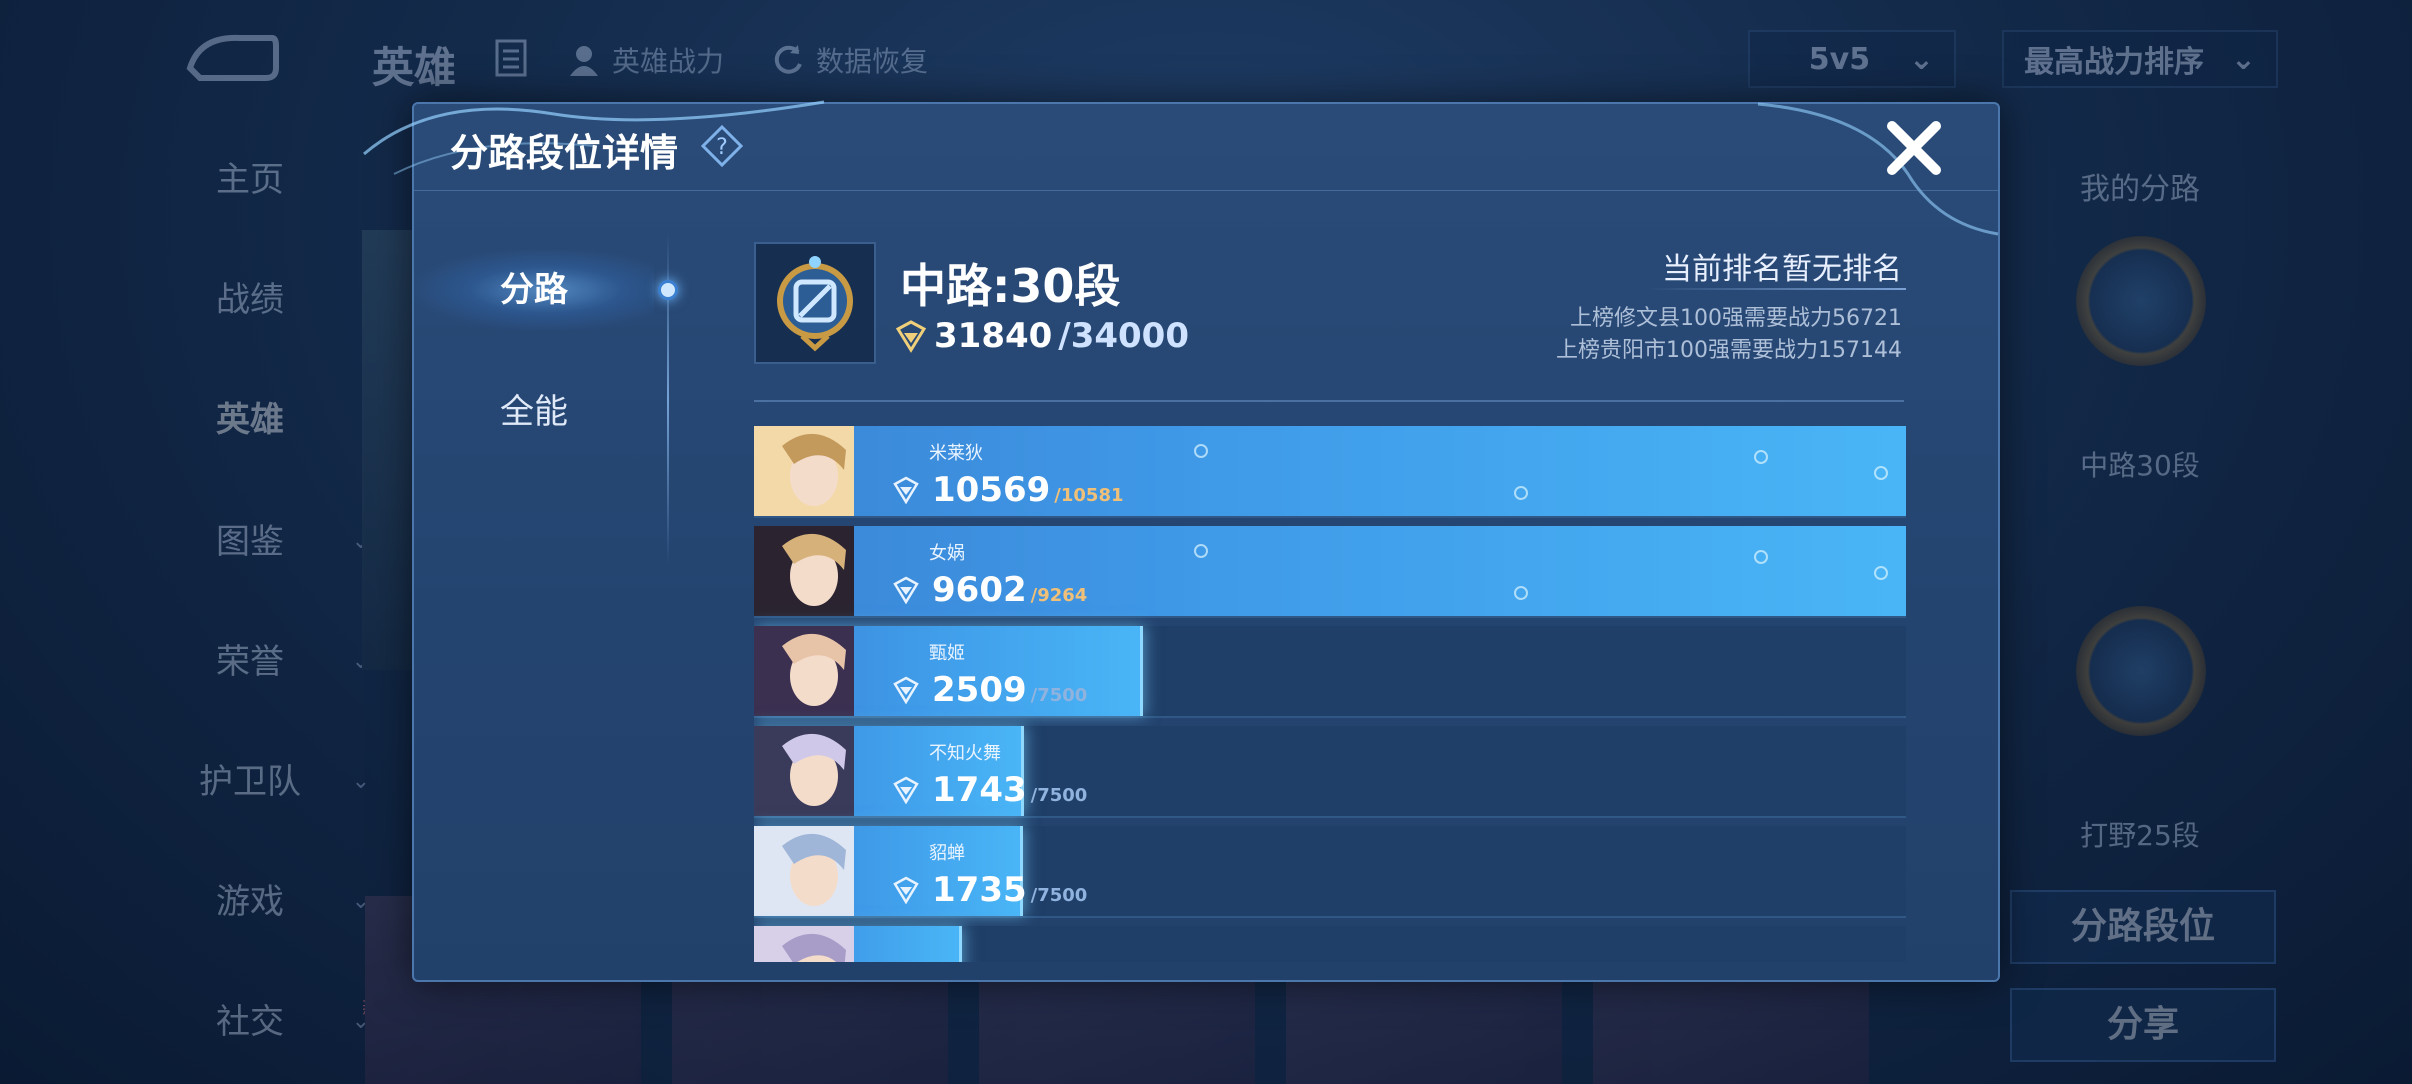 This screenshot has width=2412, height=1084. What do you see at coordinates (564, 153) in the screenshot?
I see `modal-title: 分路段位详情` at bounding box center [564, 153].